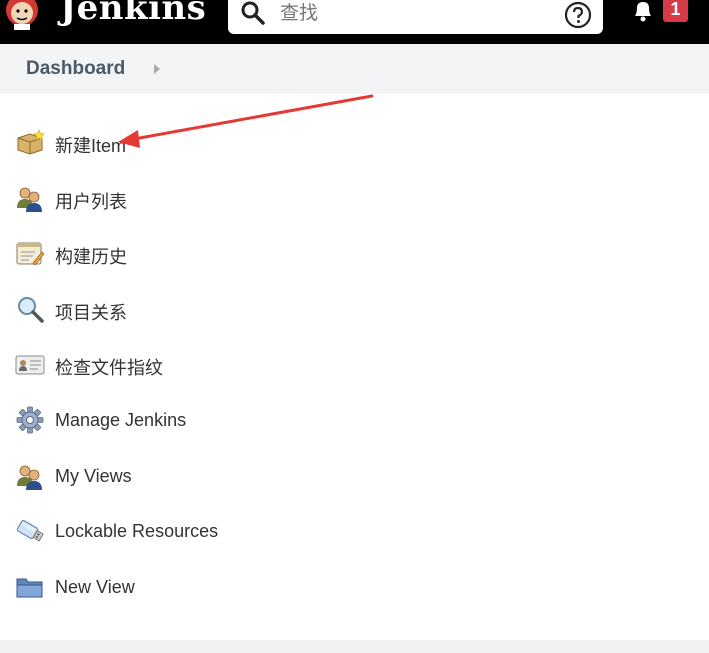 The image size is (709, 653). Describe the element at coordinates (121, 420) in the screenshot. I see `menu-item-label: Manage Jenkins` at that location.